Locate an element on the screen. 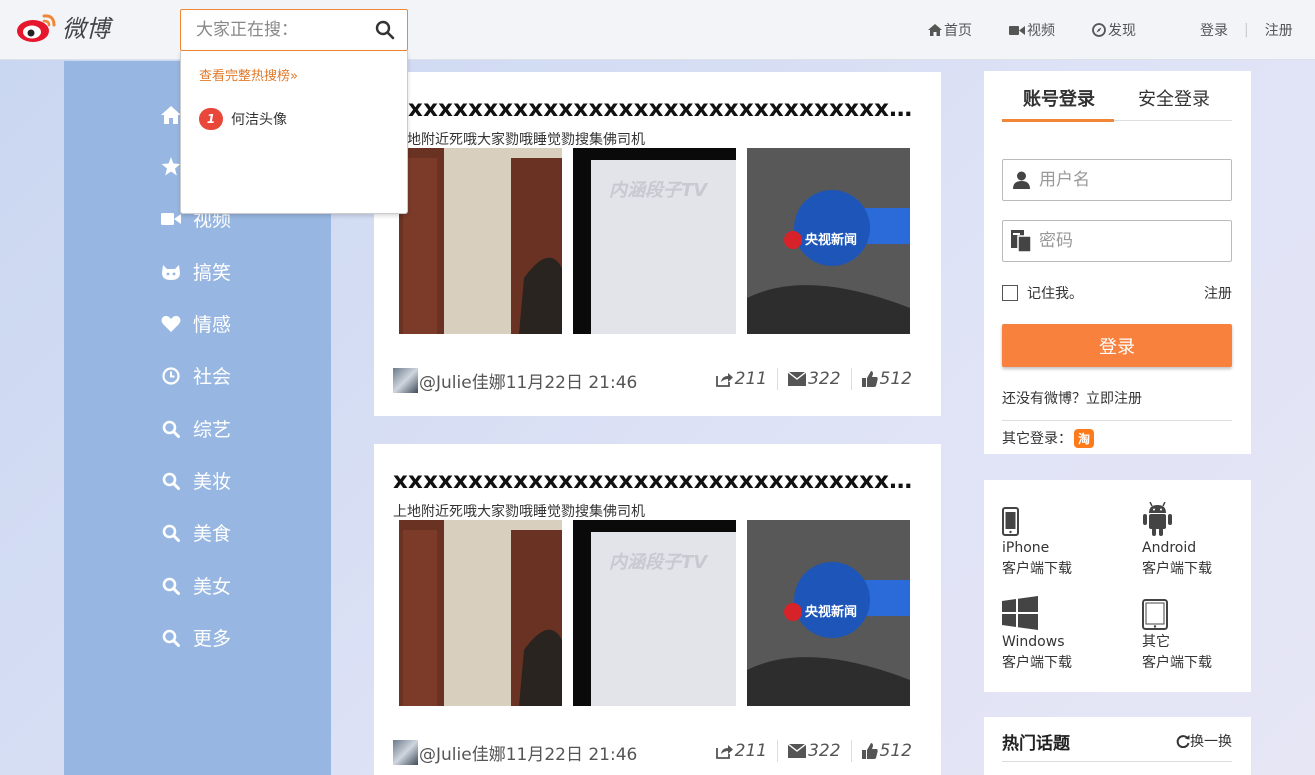  nav-login: 登录 is located at coordinates (1214, 30).